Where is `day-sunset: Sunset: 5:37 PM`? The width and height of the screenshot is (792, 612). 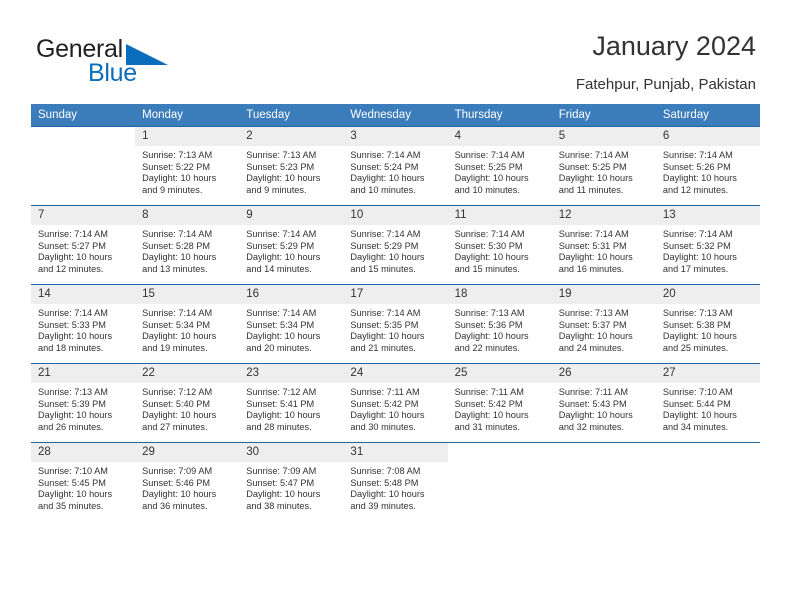 day-sunset: Sunset: 5:37 PM is located at coordinates (592, 324).